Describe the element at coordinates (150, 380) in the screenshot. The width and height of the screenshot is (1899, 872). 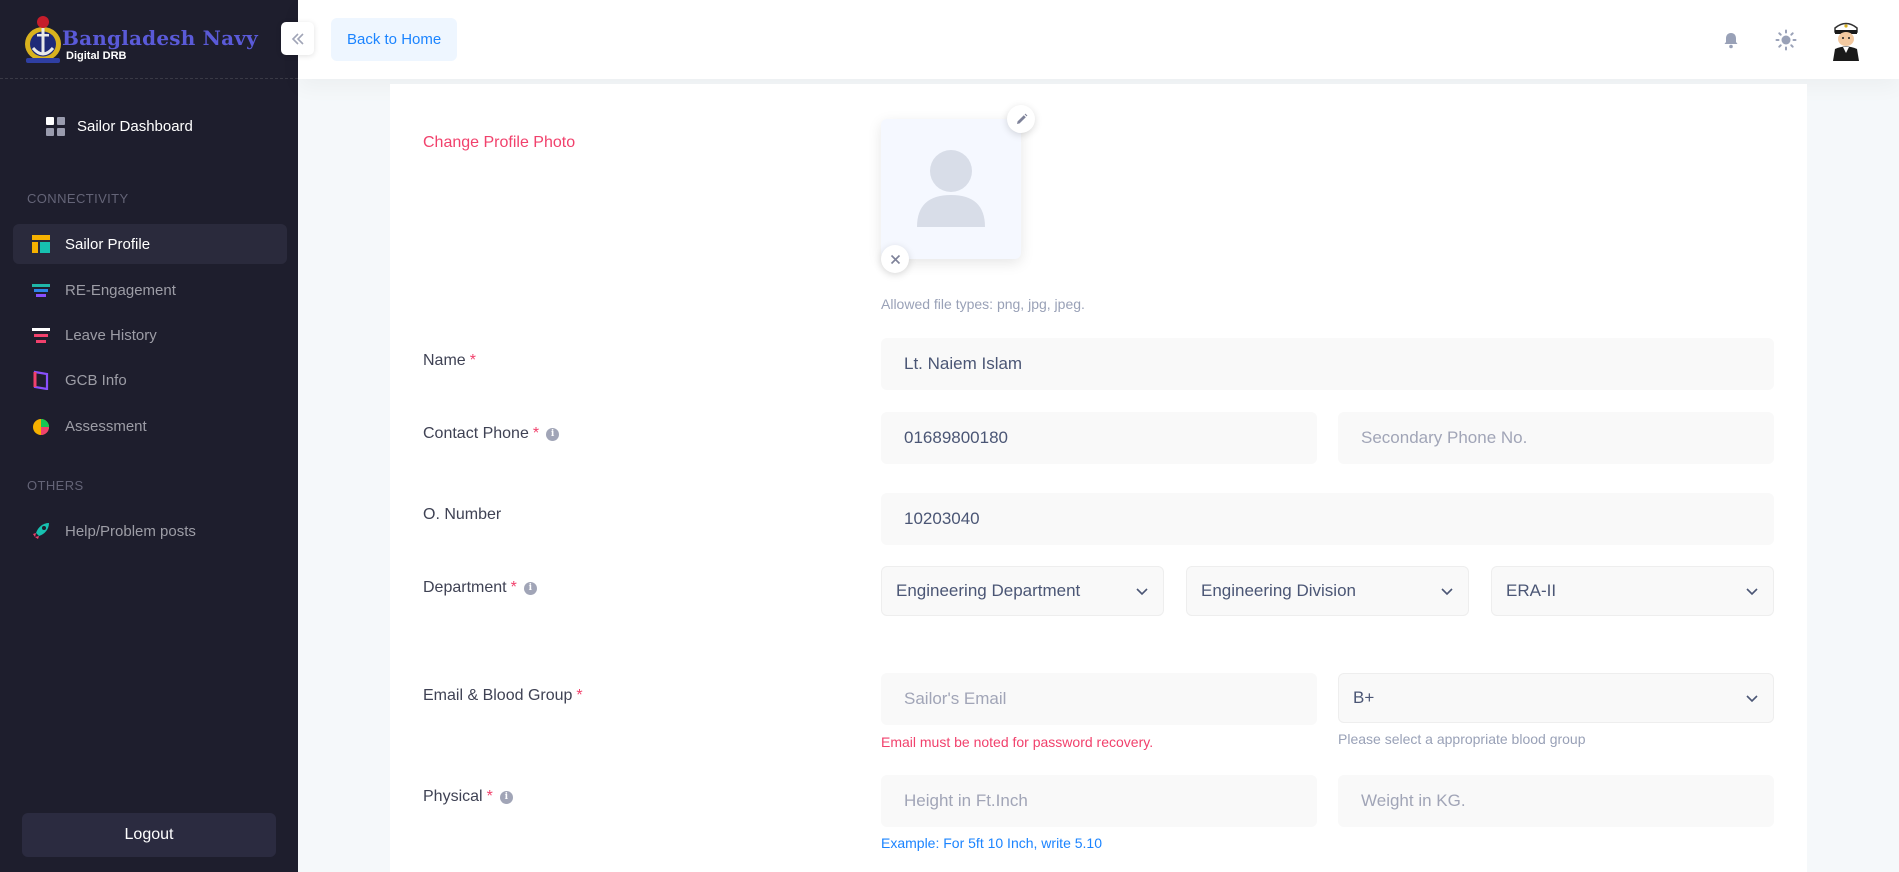
I see `sidebar-item-gcb-info: GCB Info` at that location.